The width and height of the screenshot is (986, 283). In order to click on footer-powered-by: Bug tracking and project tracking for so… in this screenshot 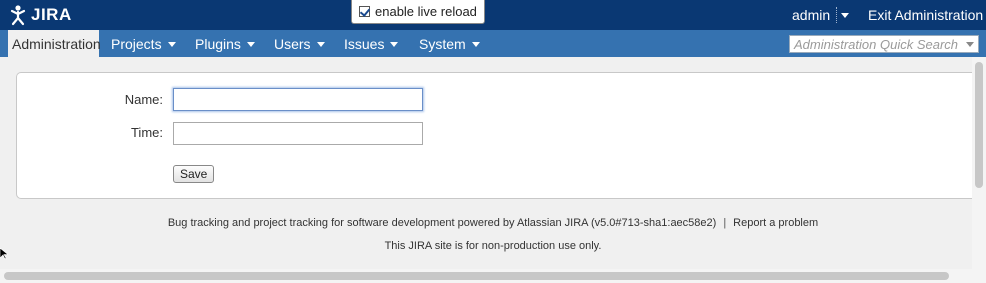, I will do `click(493, 223)`.